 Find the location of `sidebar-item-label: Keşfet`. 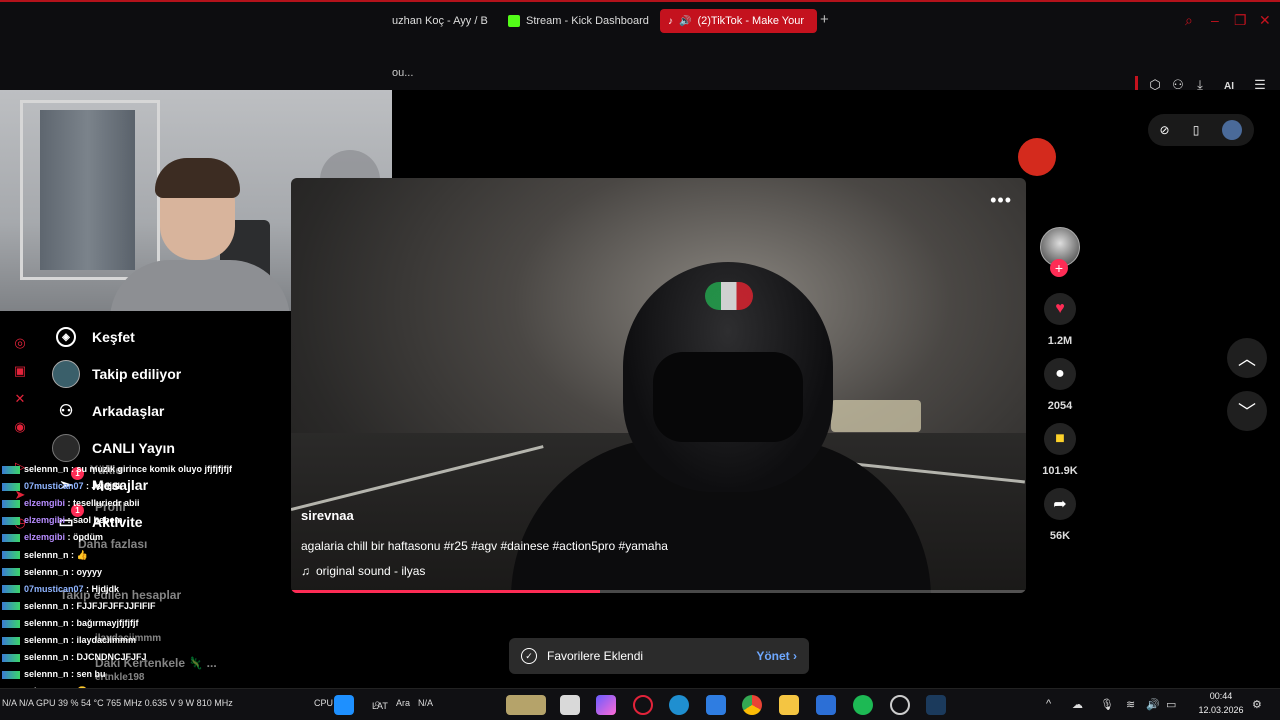

sidebar-item-label: Keşfet is located at coordinates (113, 337).